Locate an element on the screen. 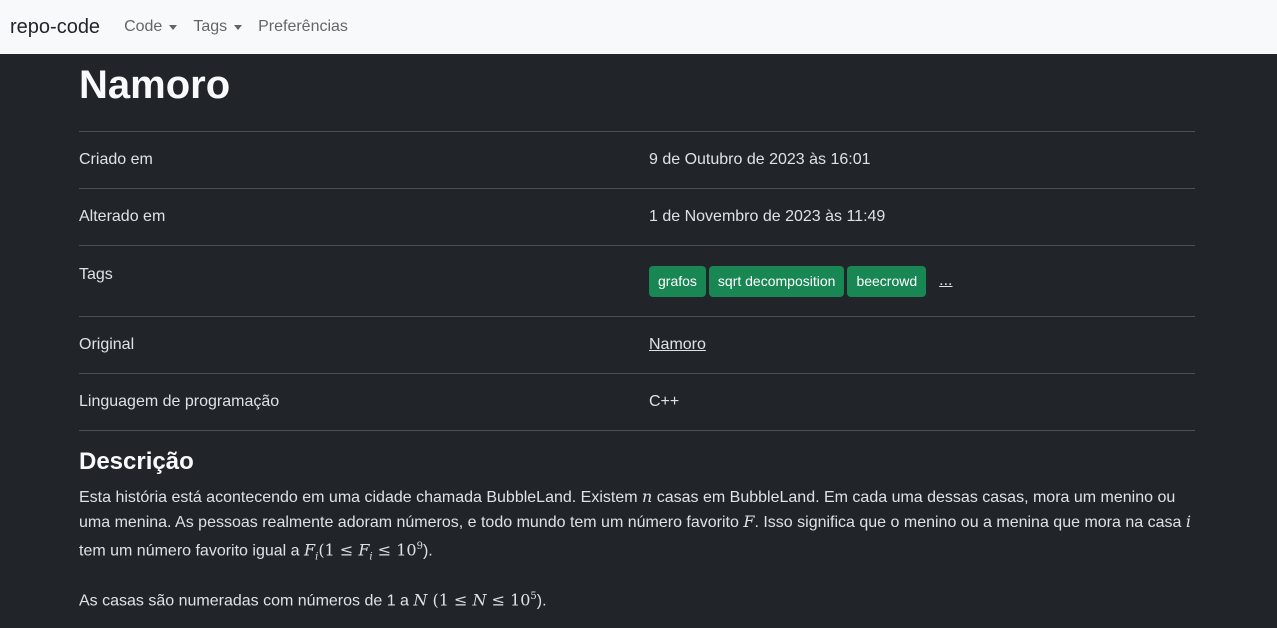 This screenshot has height=628, width=1277. math-F: F is located at coordinates (749, 521).